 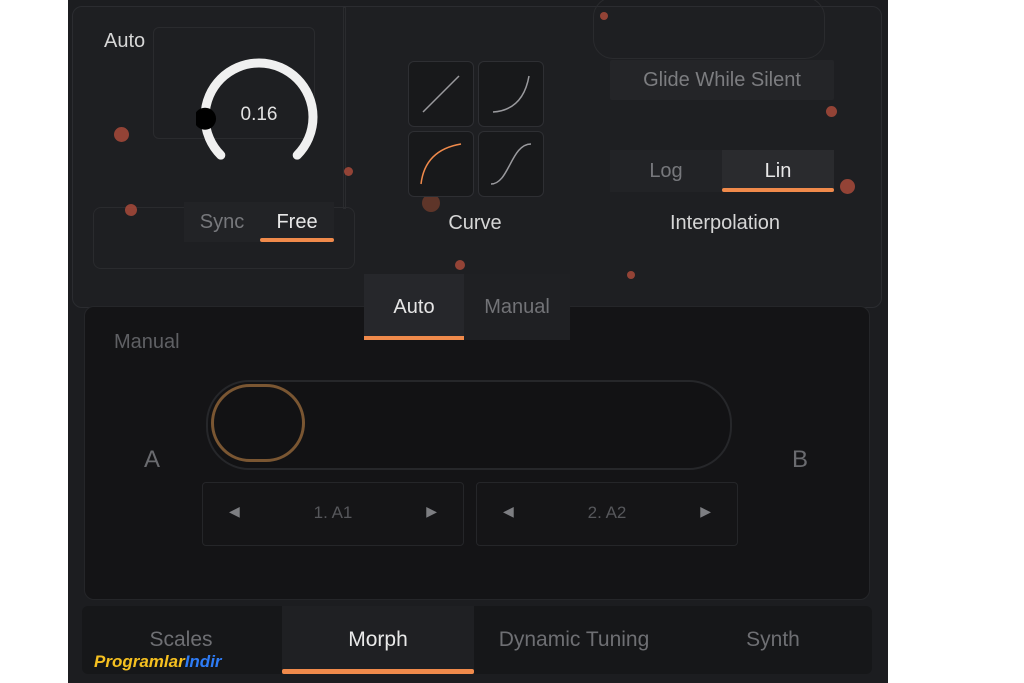 I want to click on curve-linear-button, so click(x=441, y=94).